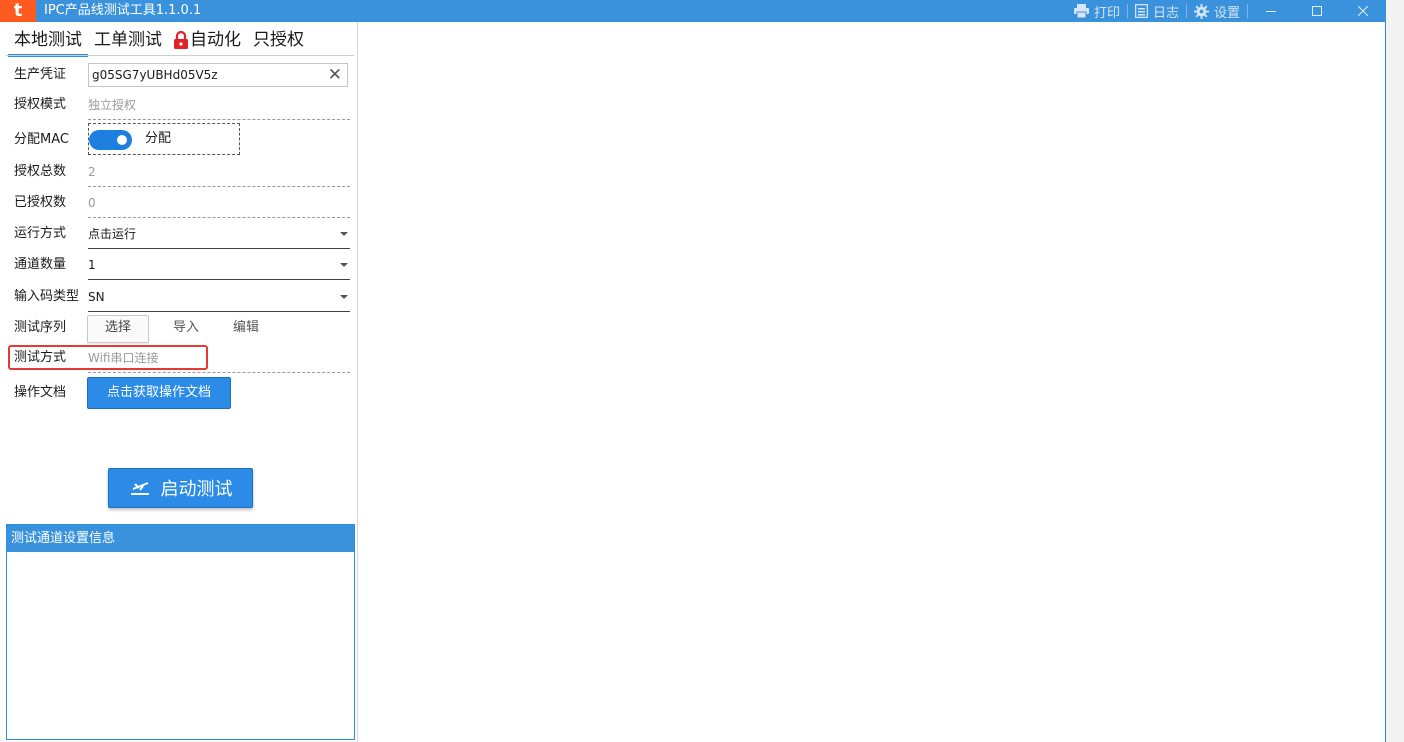  What do you see at coordinates (158, 138) in the screenshot?
I see `assign-mac-toggle-text: 分配` at bounding box center [158, 138].